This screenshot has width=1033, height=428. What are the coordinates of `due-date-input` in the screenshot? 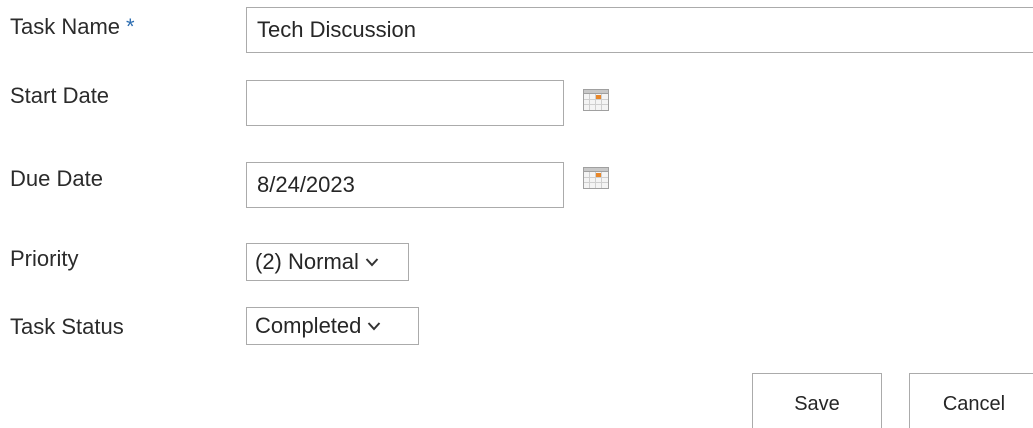 It's located at (405, 185).